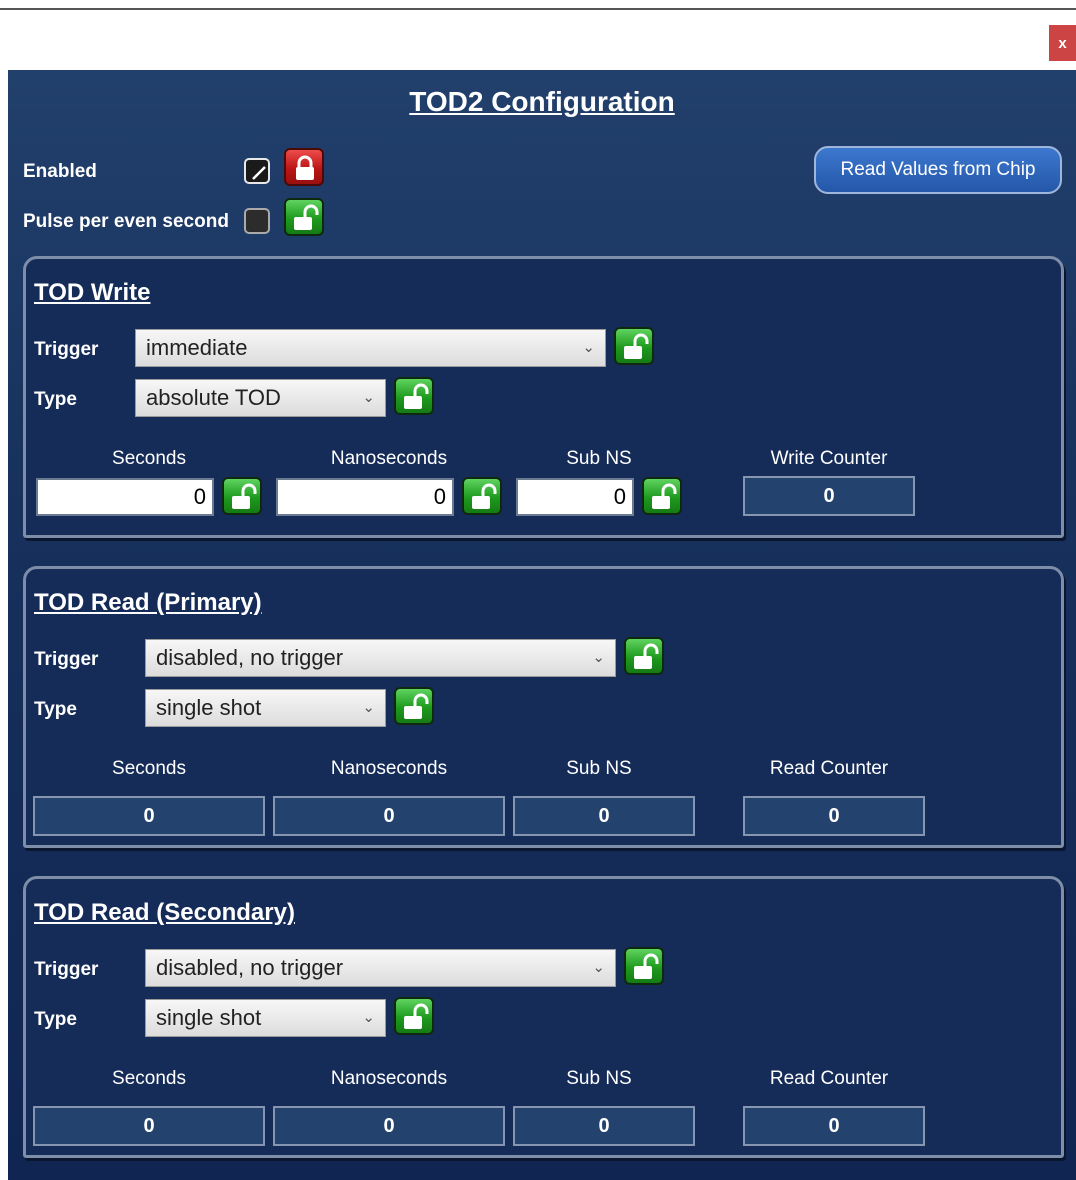 The width and height of the screenshot is (1076, 1180). Describe the element at coordinates (66, 349) in the screenshot. I see `tod-write-trigger-label: Trigger` at that location.